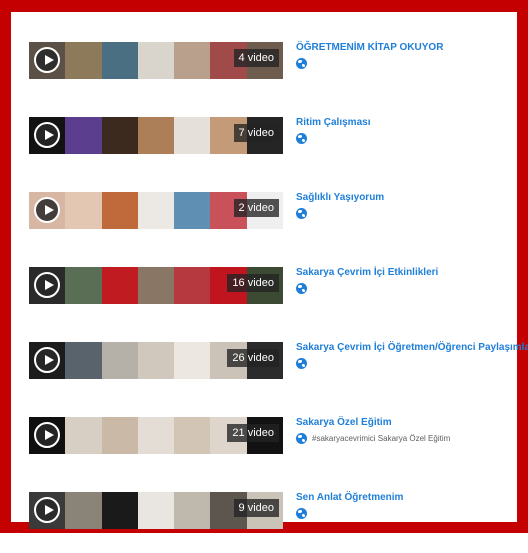 Image resolution: width=528 pixels, height=553 pixels. I want to click on video-count-badge: 4 video, so click(256, 58).